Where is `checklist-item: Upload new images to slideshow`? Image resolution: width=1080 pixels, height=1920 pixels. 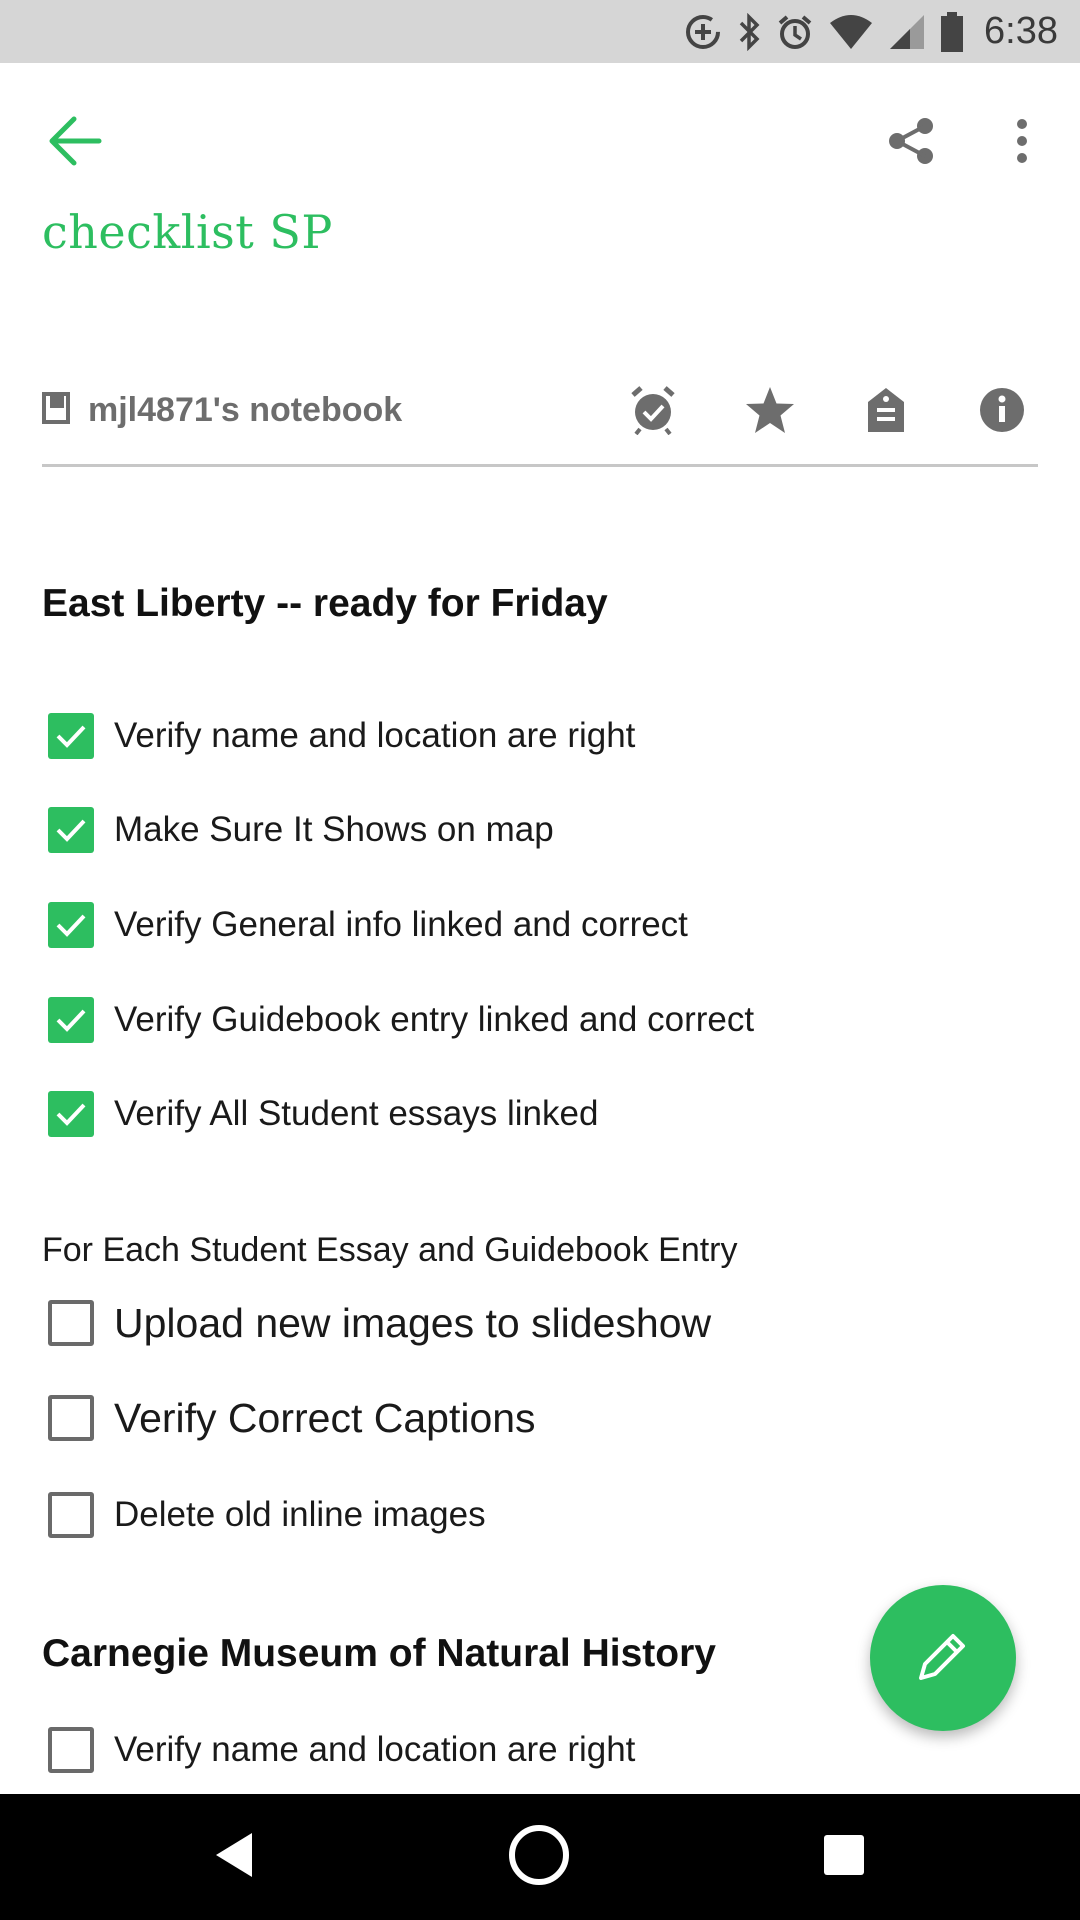 checklist-item: Upload new images to slideshow is located at coordinates (379, 1323).